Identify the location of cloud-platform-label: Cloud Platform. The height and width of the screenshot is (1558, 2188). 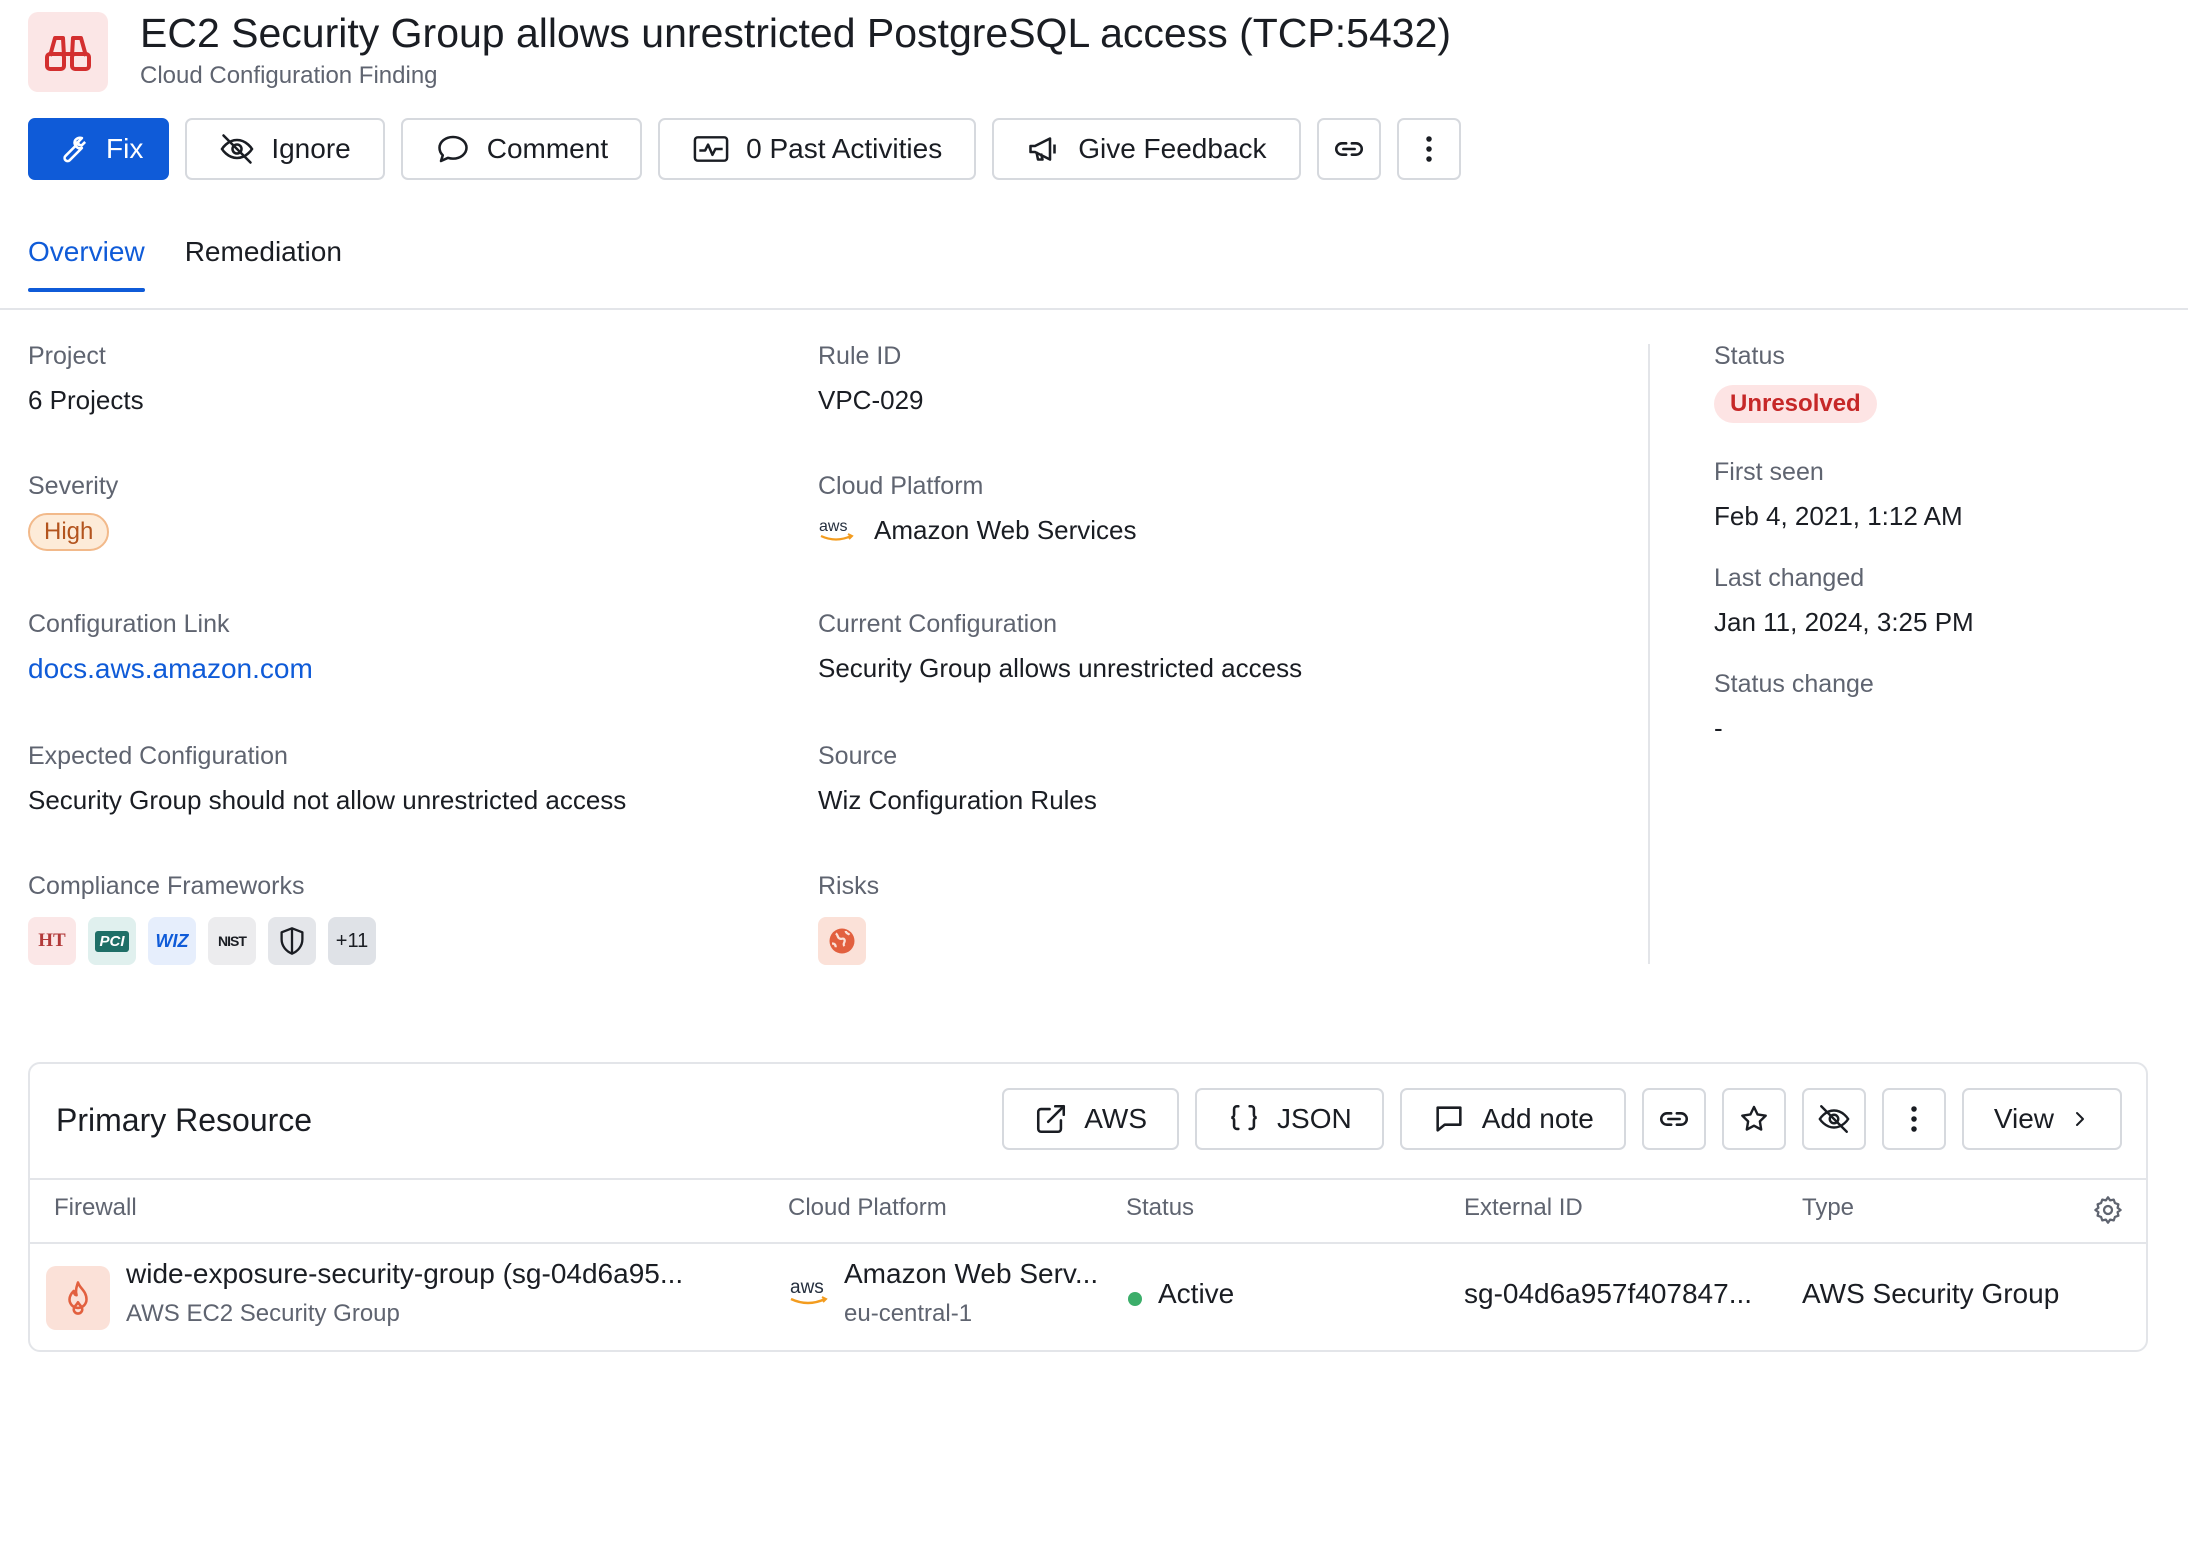
(901, 486).